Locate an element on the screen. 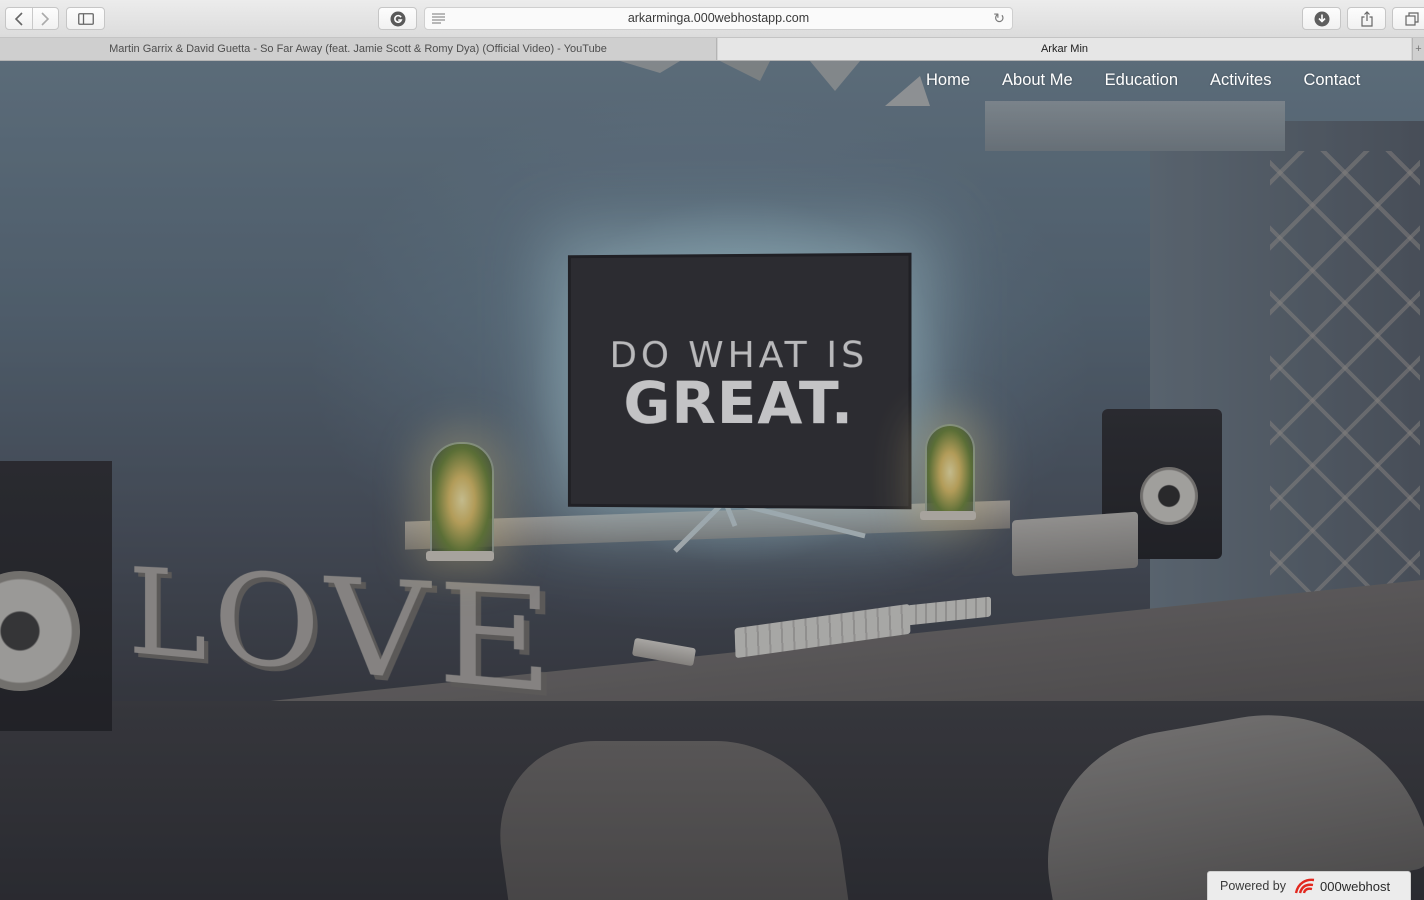 The image size is (1424, 900). tab-arkar-min: Arkar Min is located at coordinates (1064, 49).